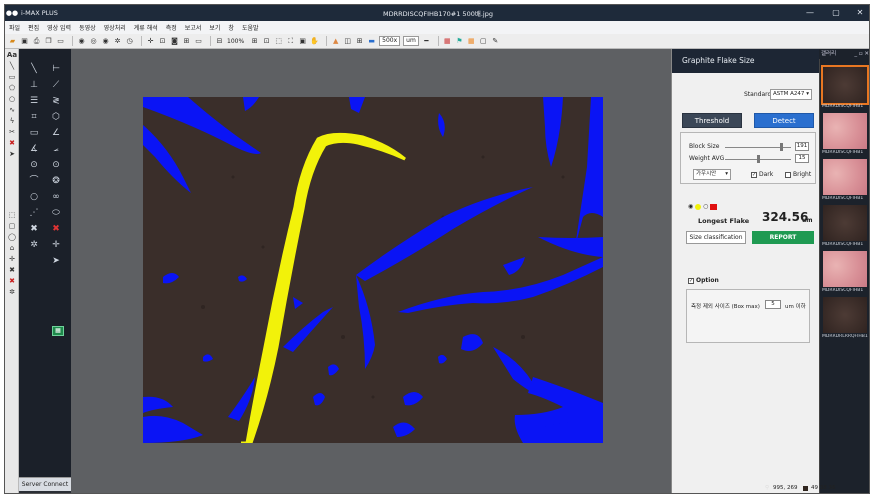 The width and height of the screenshot is (874, 496). Describe the element at coordinates (12, 214) in the screenshot. I see `select-rect-icon: ⬚` at that location.